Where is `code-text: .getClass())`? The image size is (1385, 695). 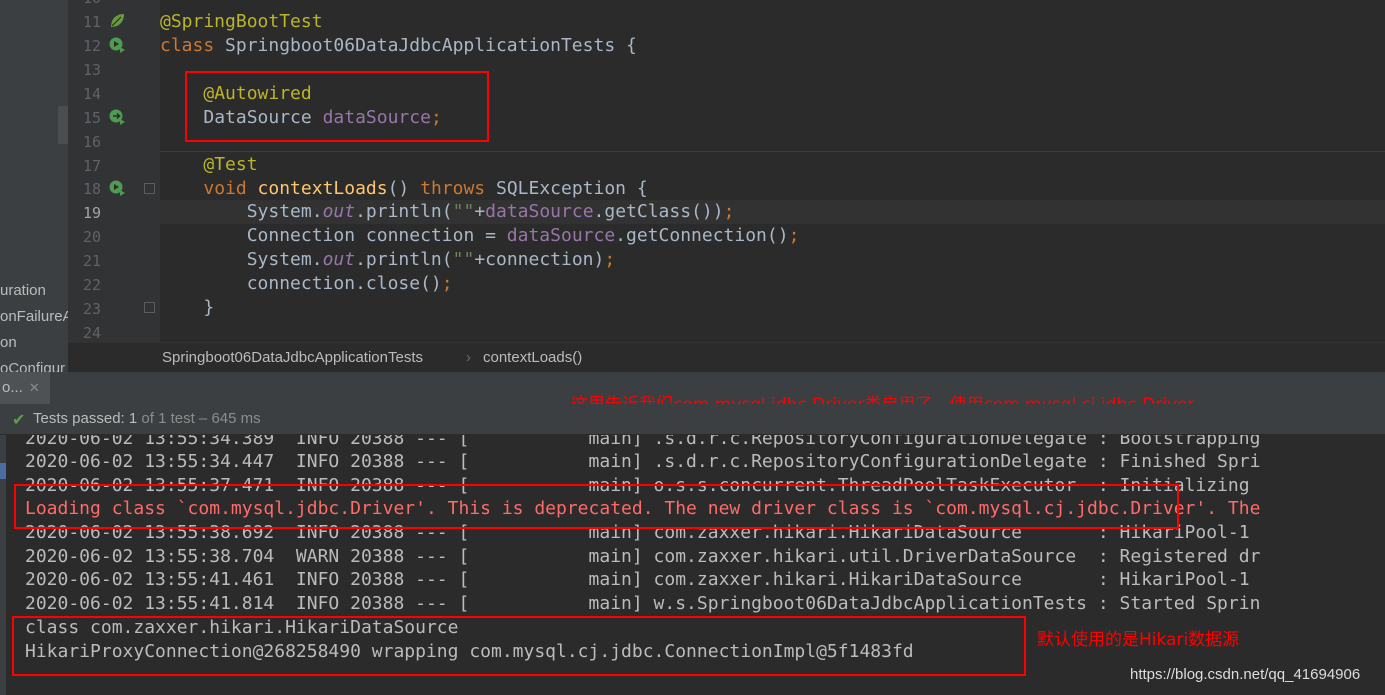 code-text: .getClass()) is located at coordinates (658, 211).